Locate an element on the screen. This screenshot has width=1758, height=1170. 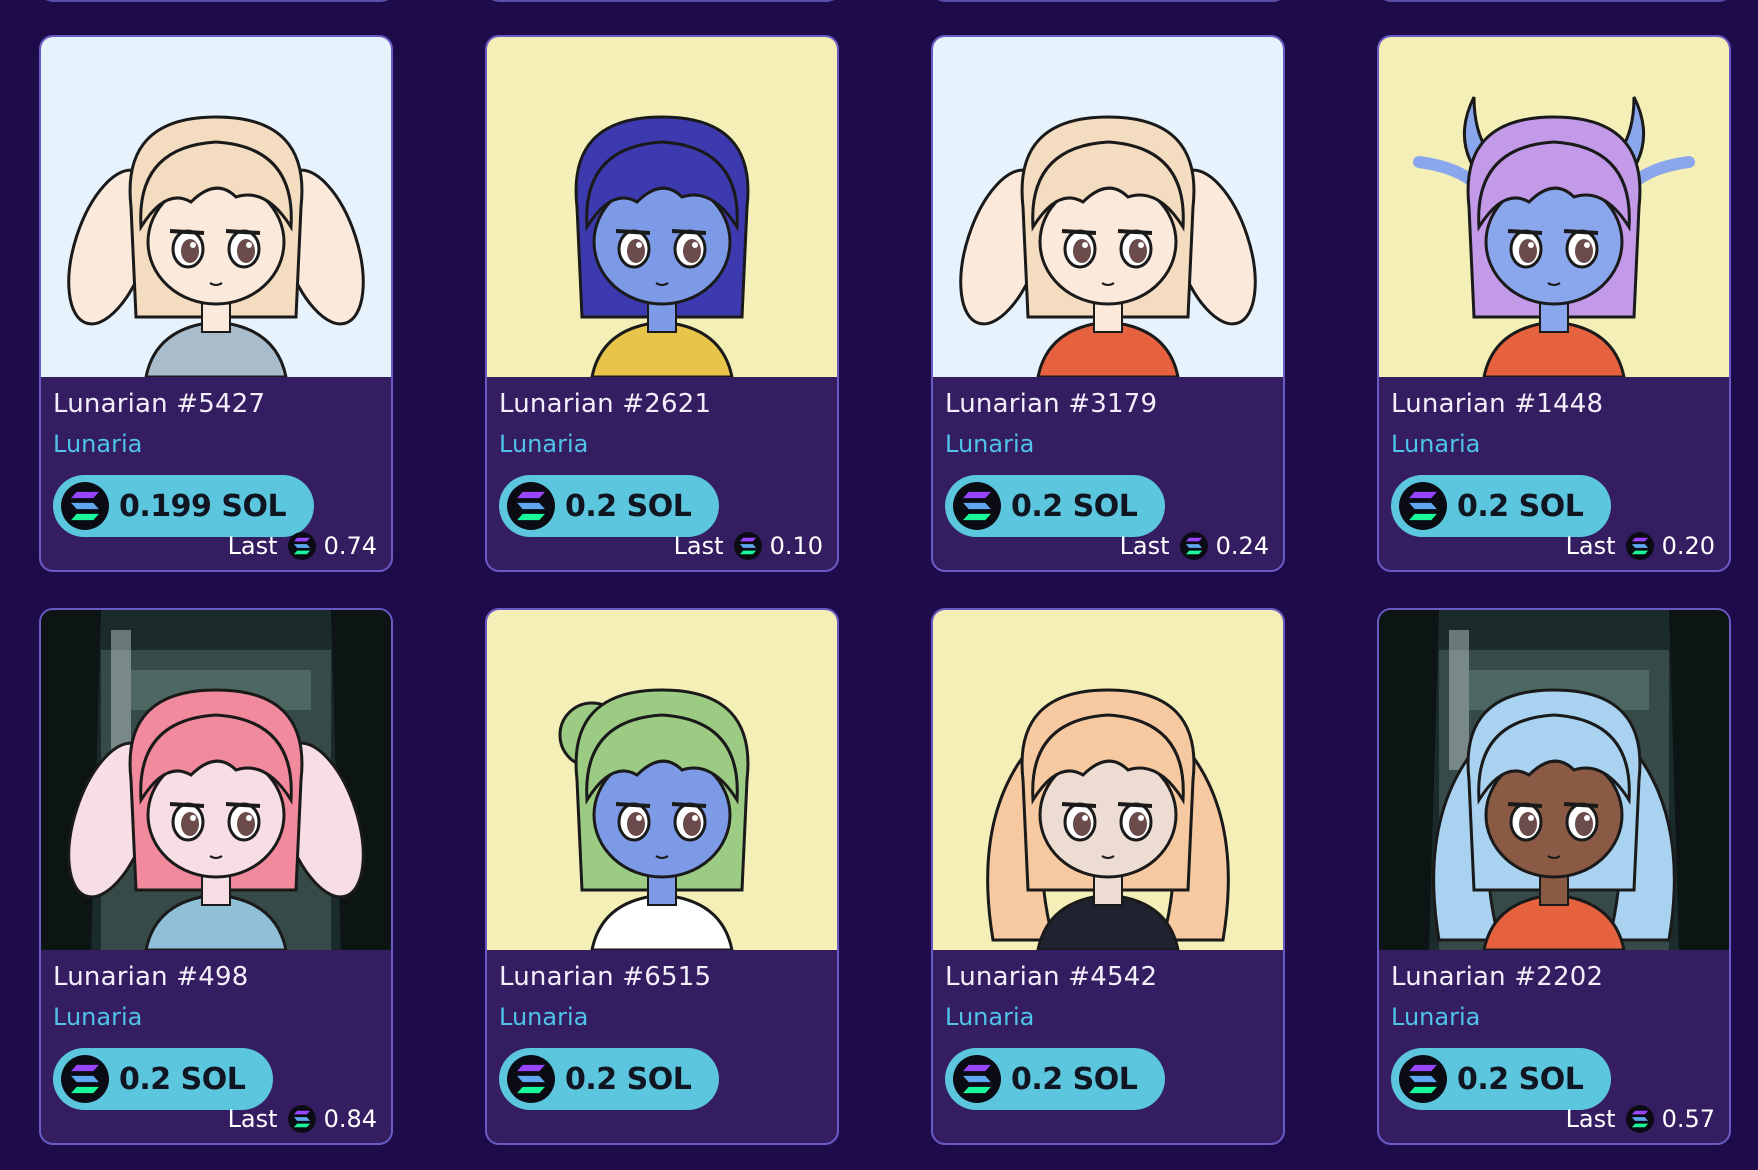
last-sale-value: 0.20 is located at coordinates (1688, 546).